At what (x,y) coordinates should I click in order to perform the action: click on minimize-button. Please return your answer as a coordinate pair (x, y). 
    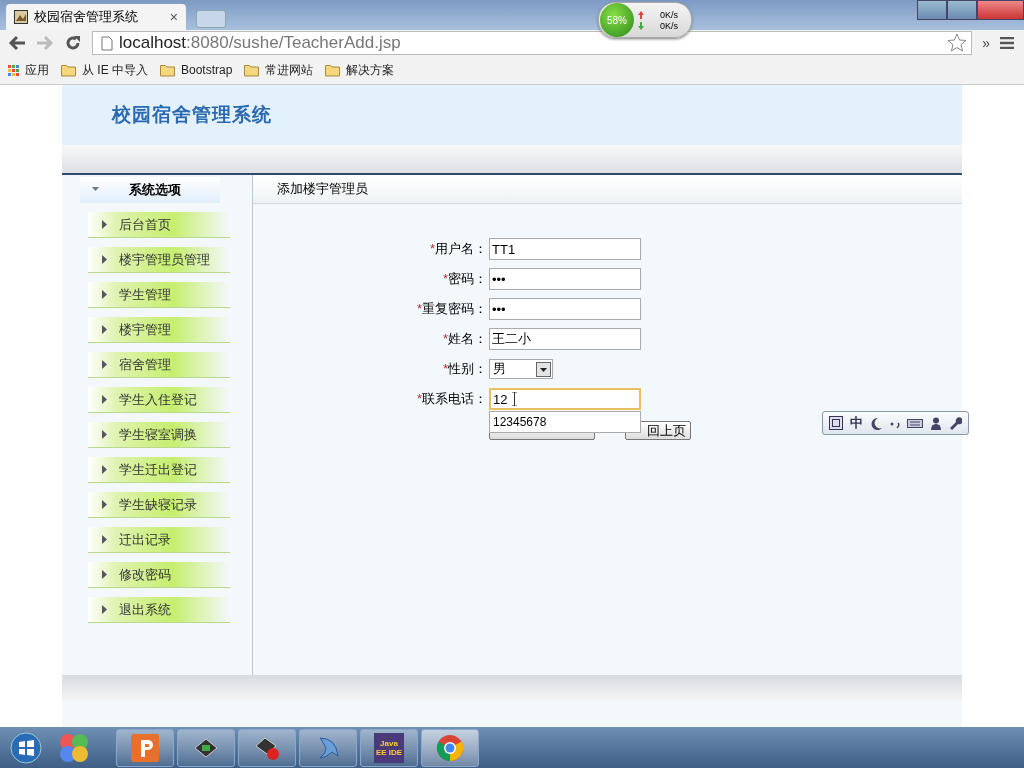
    Looking at the image, I should click on (932, 10).